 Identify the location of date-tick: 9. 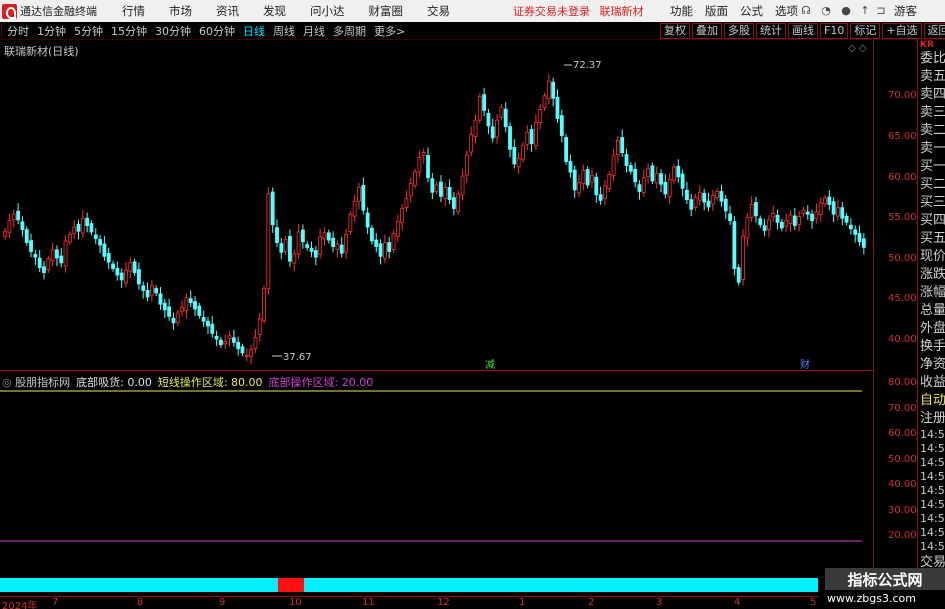
(222, 602).